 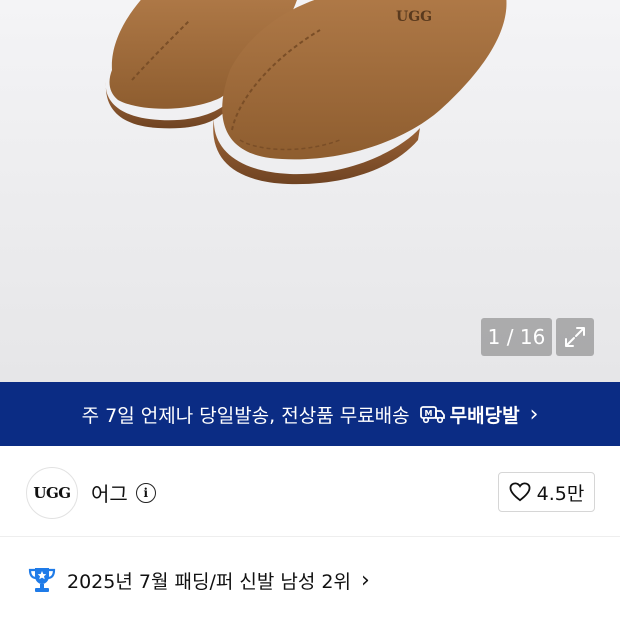 I want to click on brand-logo: UGG, so click(x=52, y=493).